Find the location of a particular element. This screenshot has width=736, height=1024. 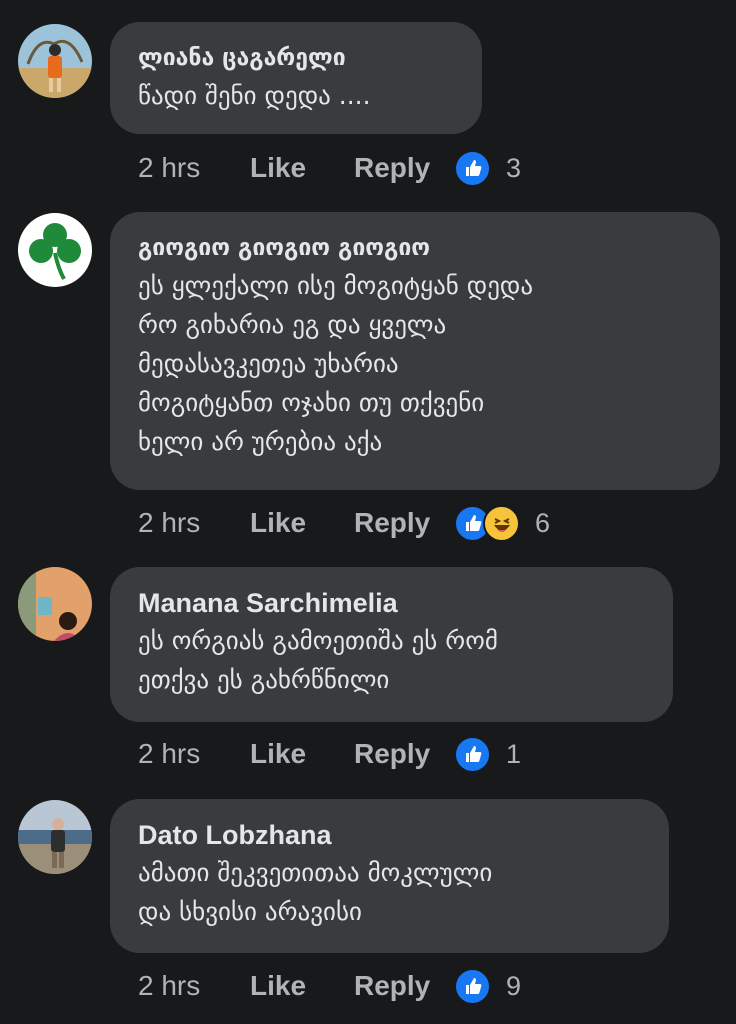

comment-actions: 2 hrs Like Reply 3 is located at coordinates (329, 168).